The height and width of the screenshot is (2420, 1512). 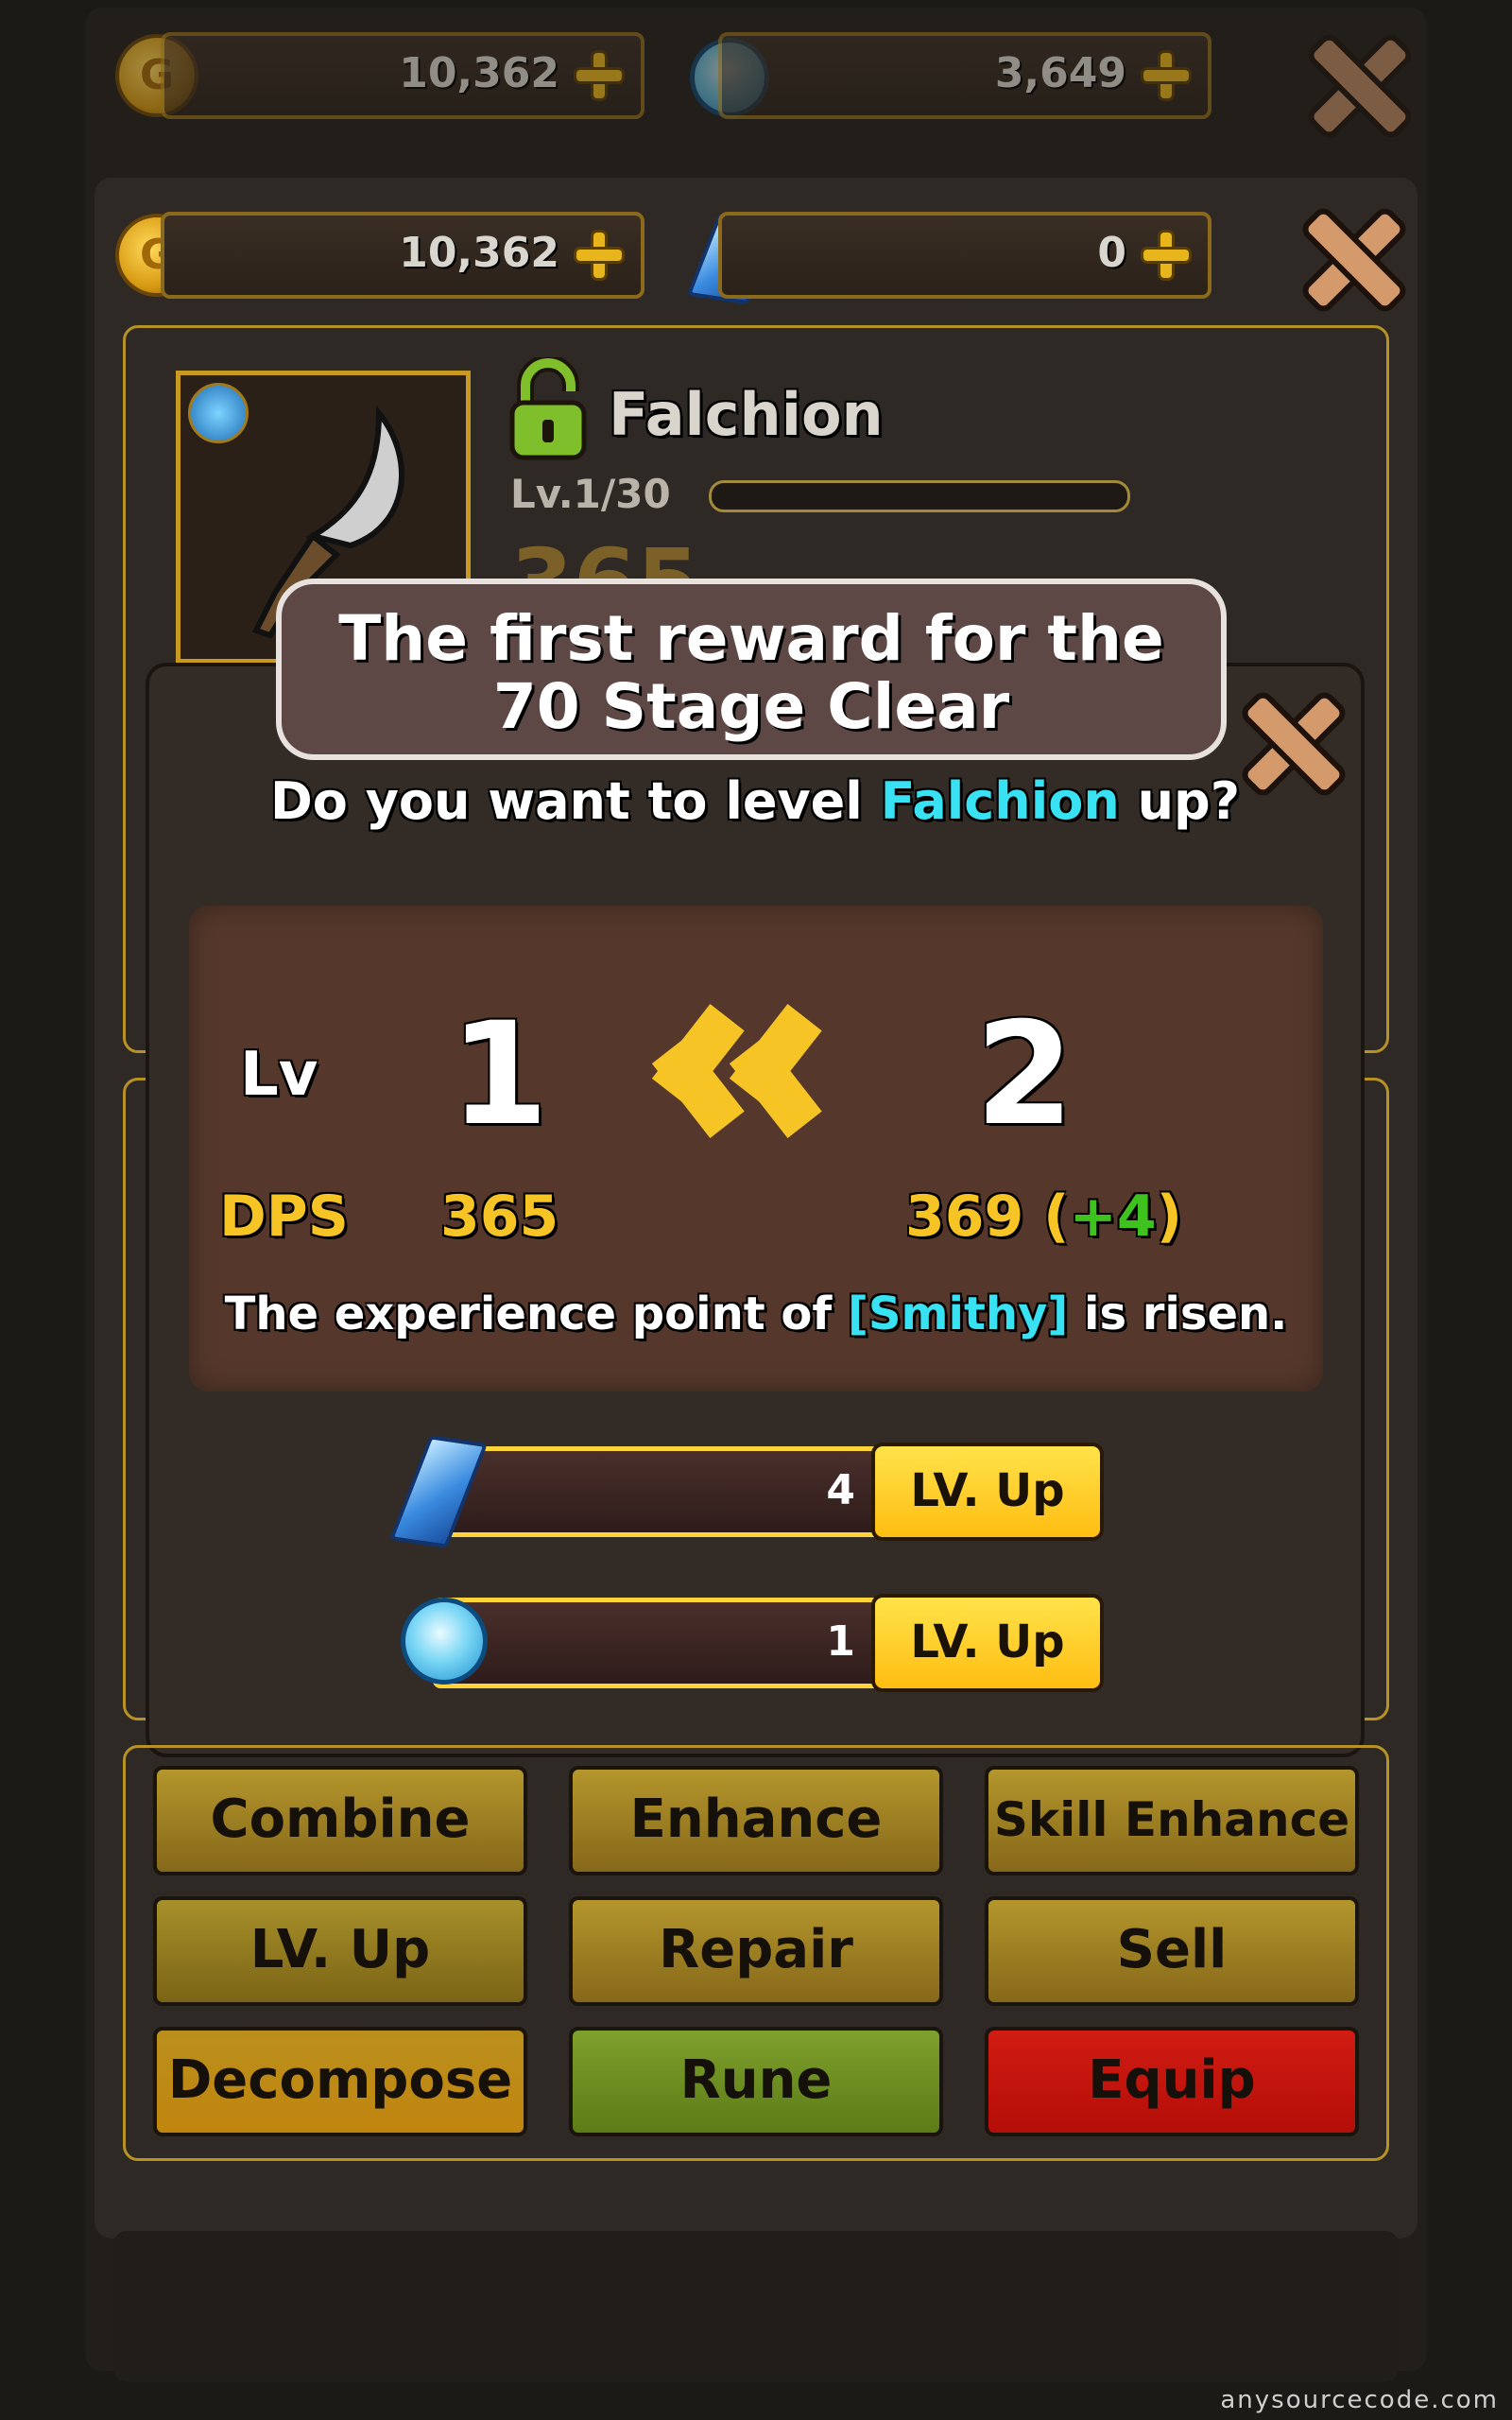 I want to click on close-icon-back, so click(x=1352, y=80).